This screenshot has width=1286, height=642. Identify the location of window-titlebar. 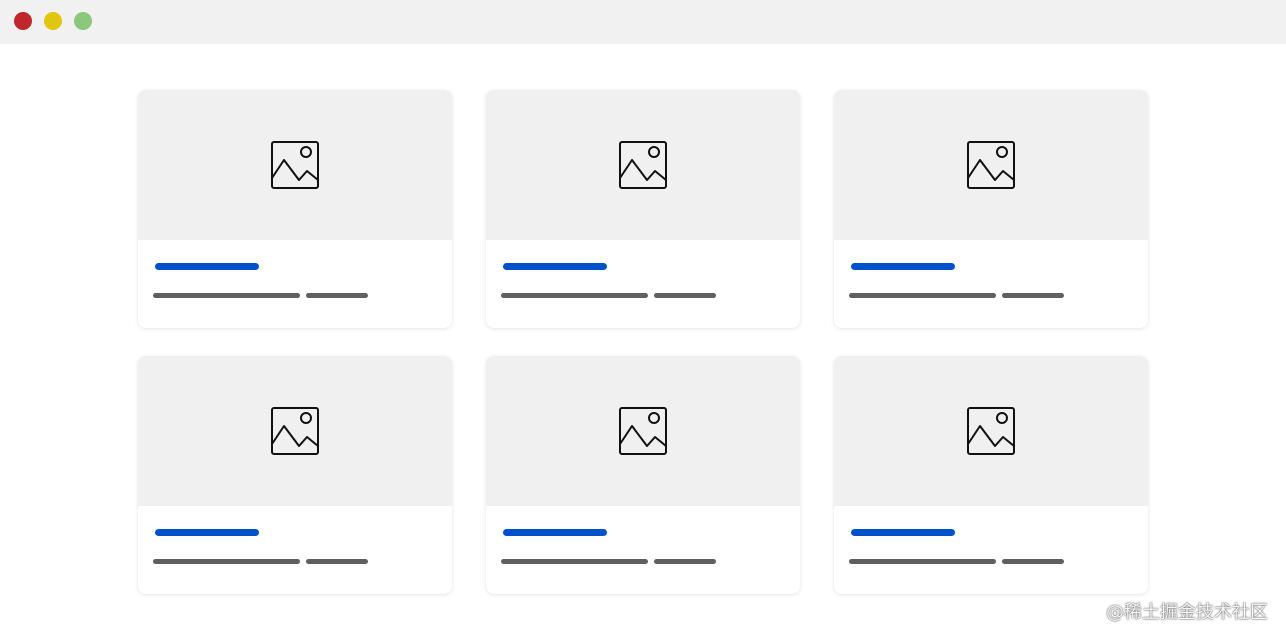
(643, 22).